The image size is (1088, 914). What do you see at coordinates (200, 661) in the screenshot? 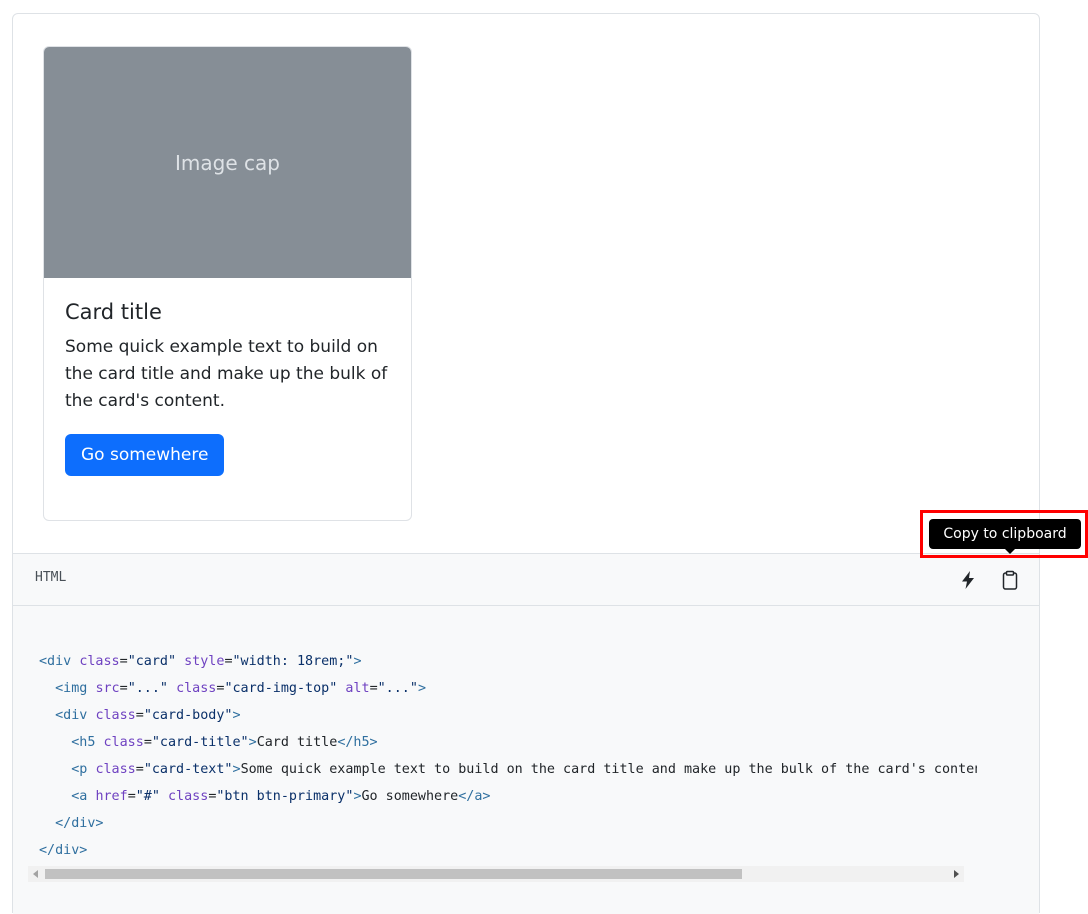
I see `code-line: <div class="card" style="width: 18rem;">` at bounding box center [200, 661].